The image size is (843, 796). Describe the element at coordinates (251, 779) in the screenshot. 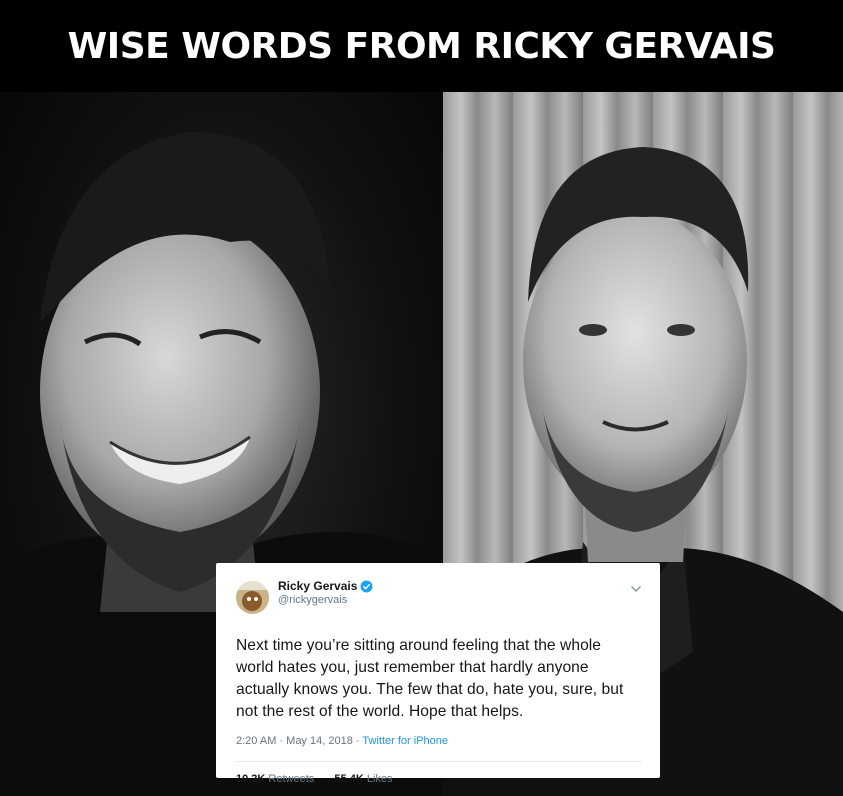

I see `retweets-count: 10.2K` at that location.